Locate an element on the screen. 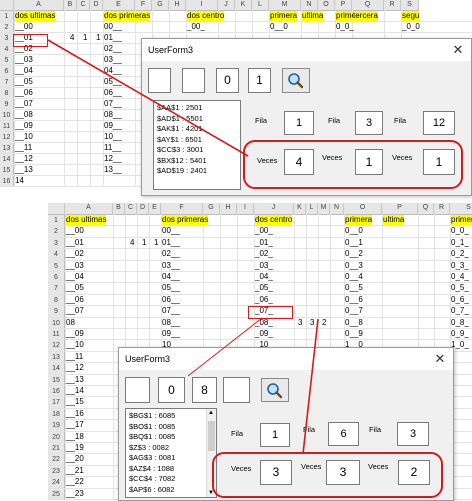 The width and height of the screenshot is (472, 501). column-header: E is located at coordinates (155, 209).